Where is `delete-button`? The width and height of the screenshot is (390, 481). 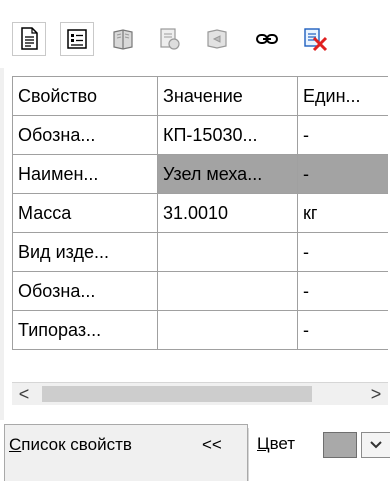 delete-button is located at coordinates (315, 39).